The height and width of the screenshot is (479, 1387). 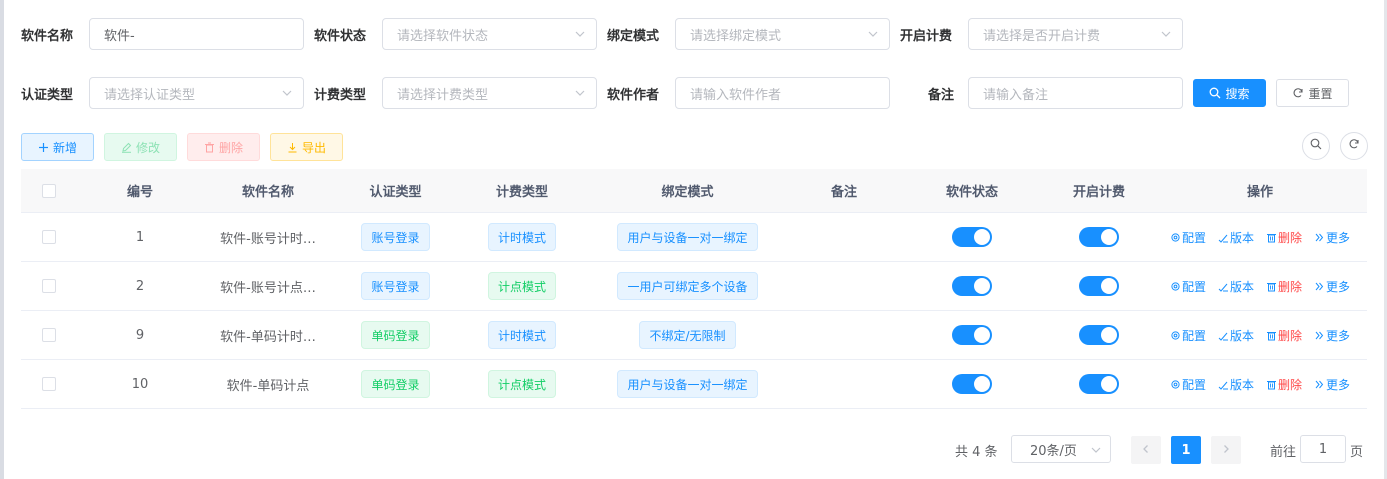 I want to click on enable-fee-select: 请选择是否开启计费, so click(x=1075, y=34).